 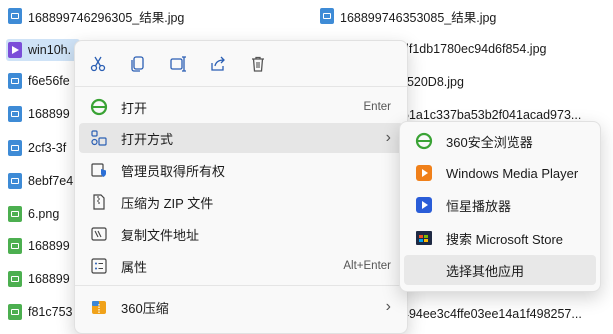 What do you see at coordinates (47, 148) in the screenshot?
I see `file-name: 2cf3-3f` at bounding box center [47, 148].